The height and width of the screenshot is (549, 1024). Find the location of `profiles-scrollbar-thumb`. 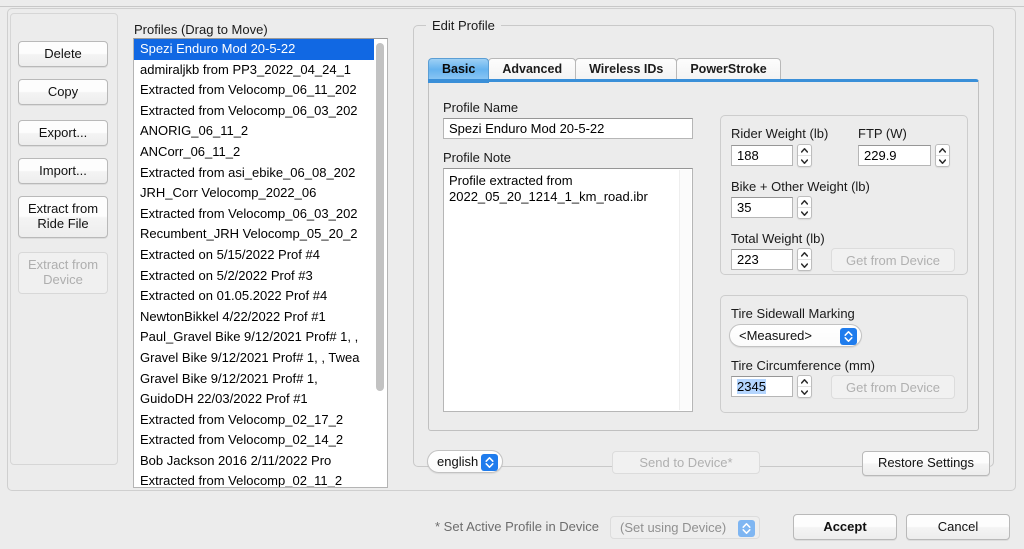

profiles-scrollbar-thumb is located at coordinates (379, 217).